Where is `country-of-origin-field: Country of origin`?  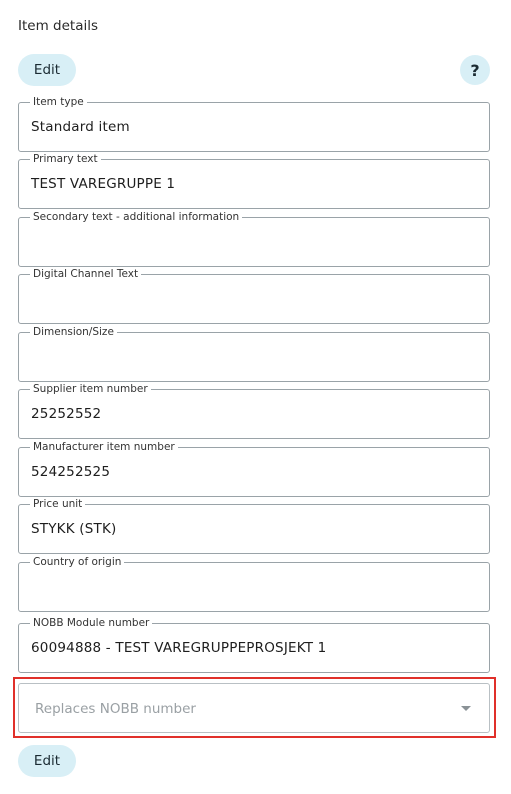 country-of-origin-field: Country of origin is located at coordinates (254, 583).